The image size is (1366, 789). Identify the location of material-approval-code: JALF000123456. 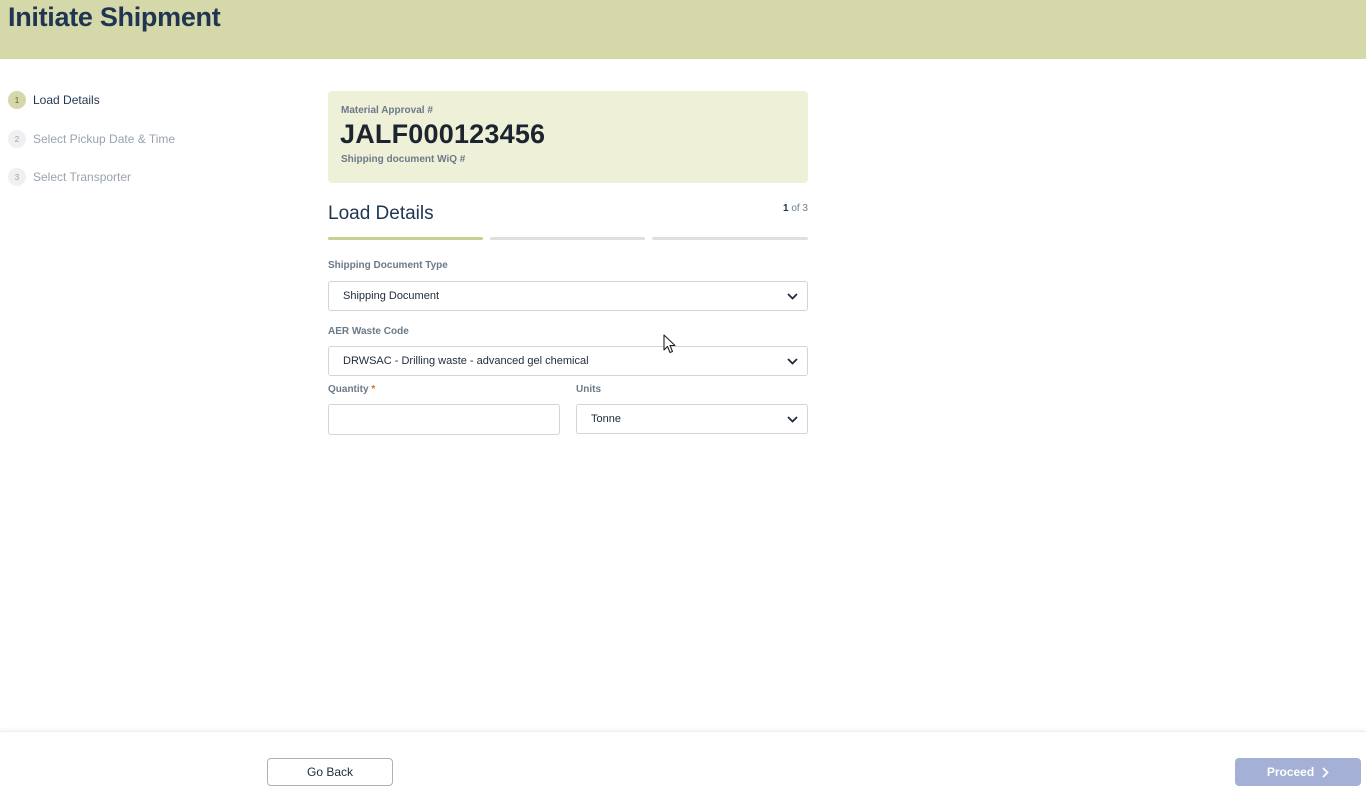
(443, 134).